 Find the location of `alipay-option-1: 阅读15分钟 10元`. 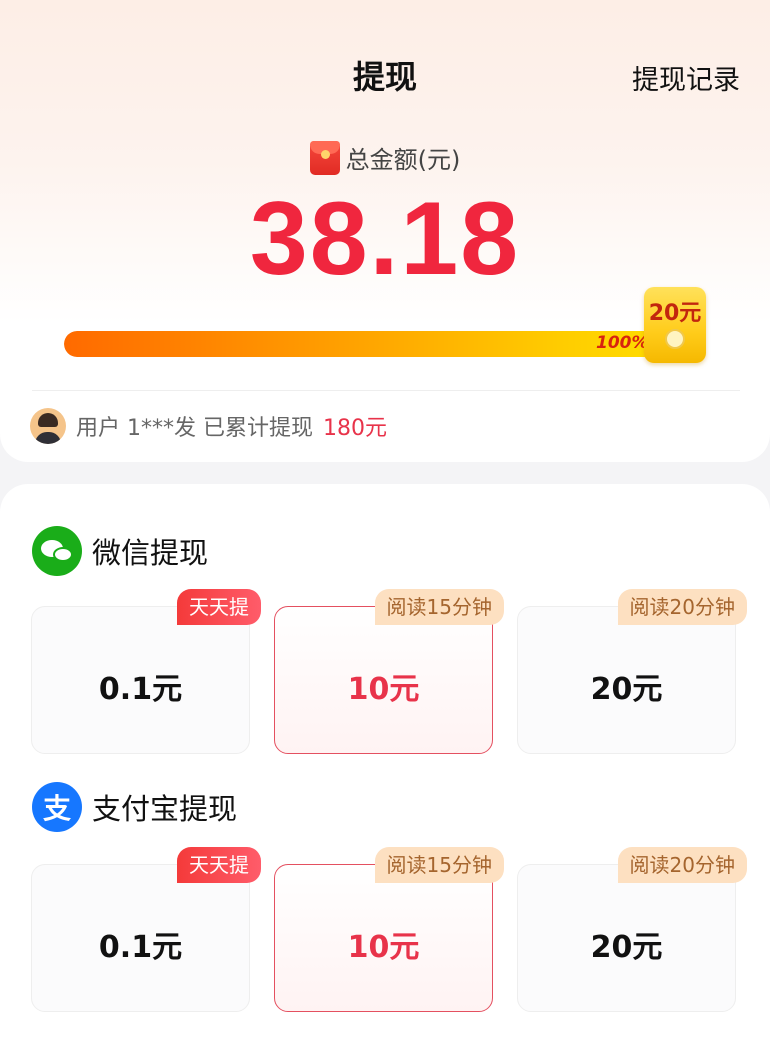

alipay-option-1: 阅读15分钟 10元 is located at coordinates (389, 929).